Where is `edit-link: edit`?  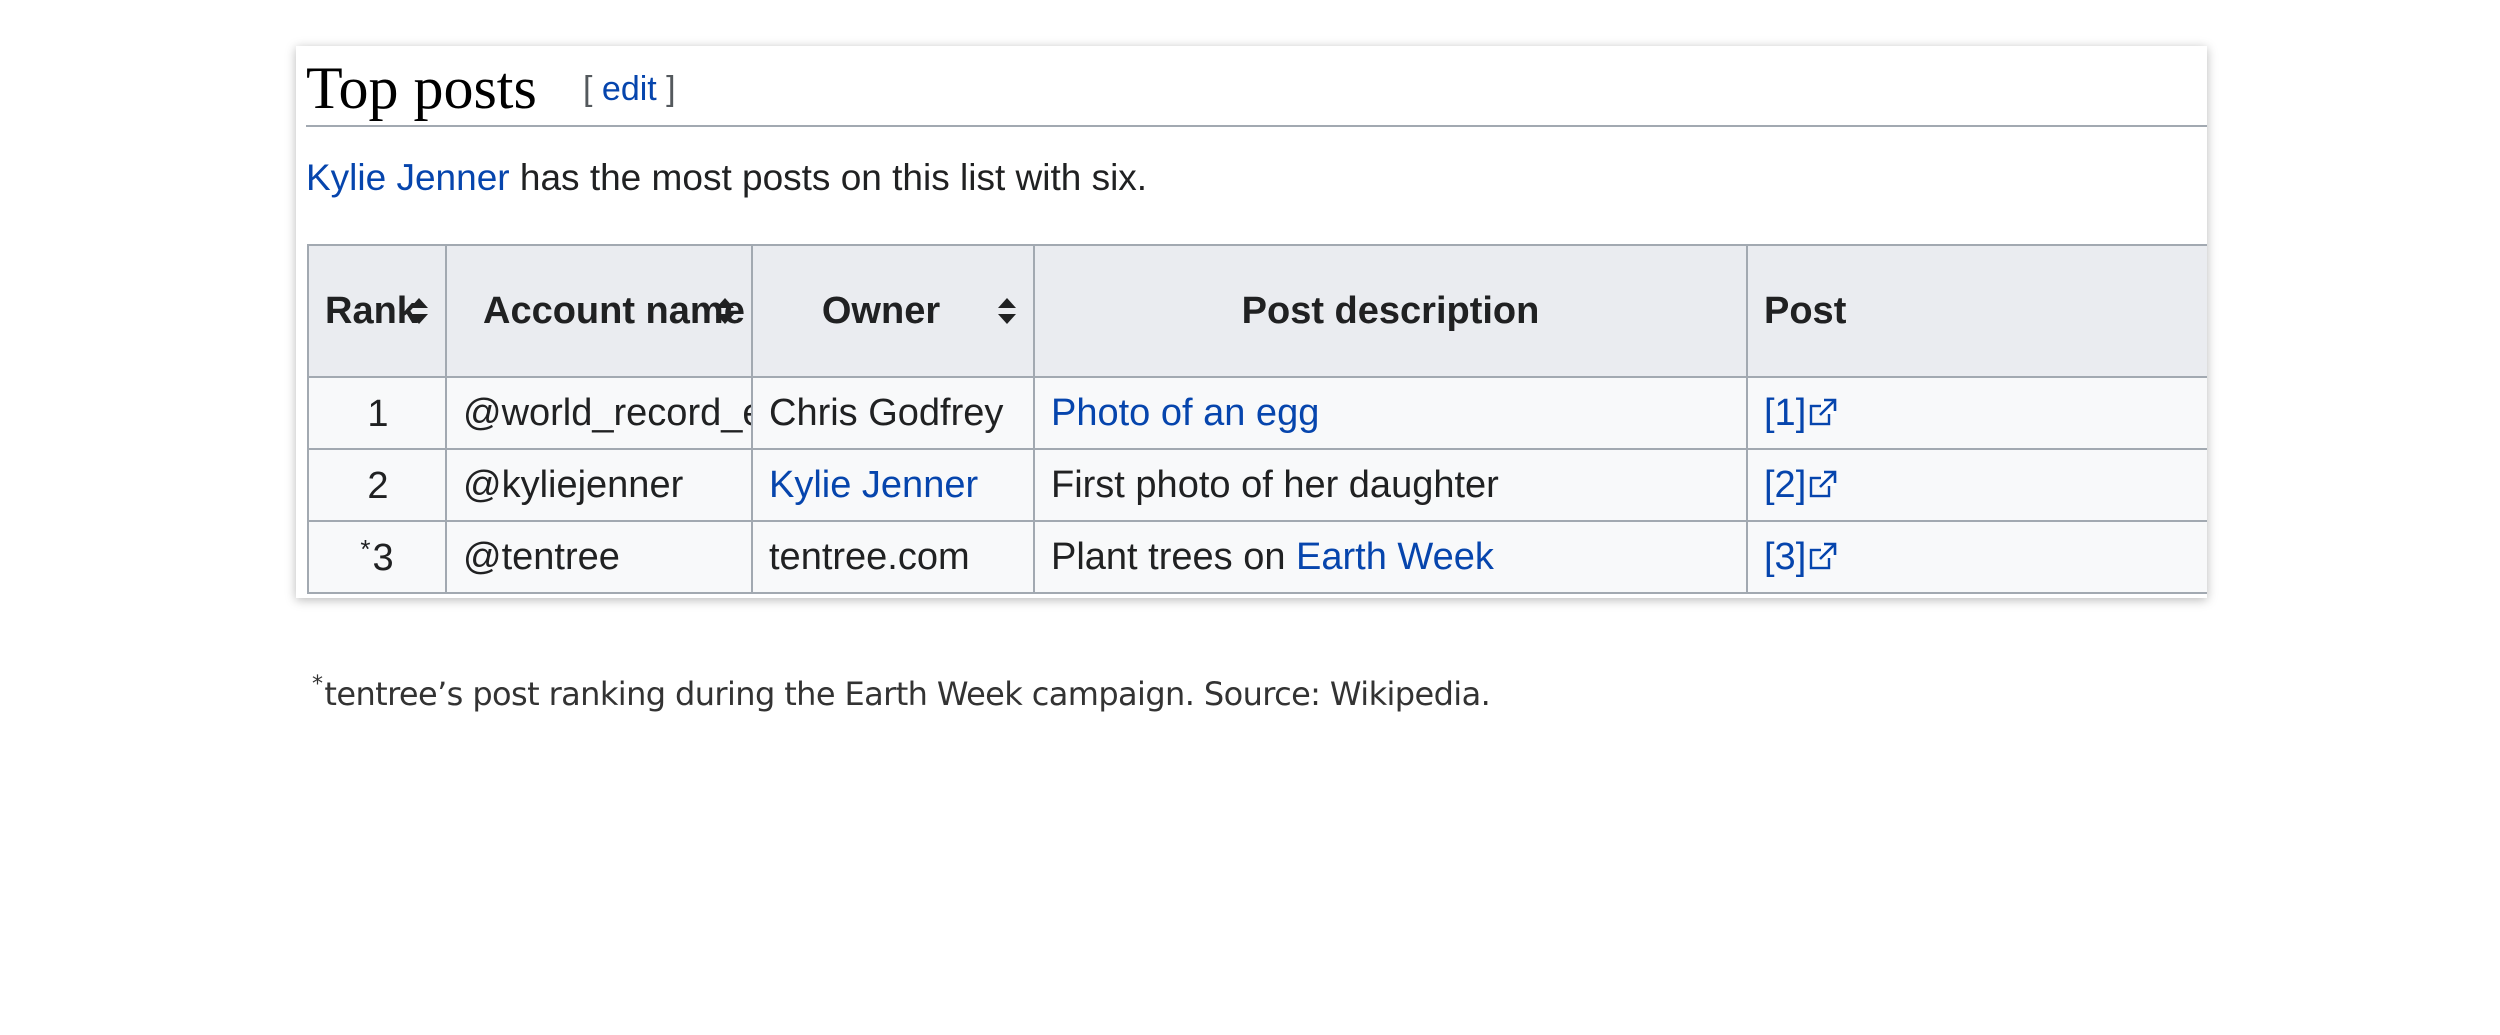
edit-link: edit is located at coordinates (629, 89).